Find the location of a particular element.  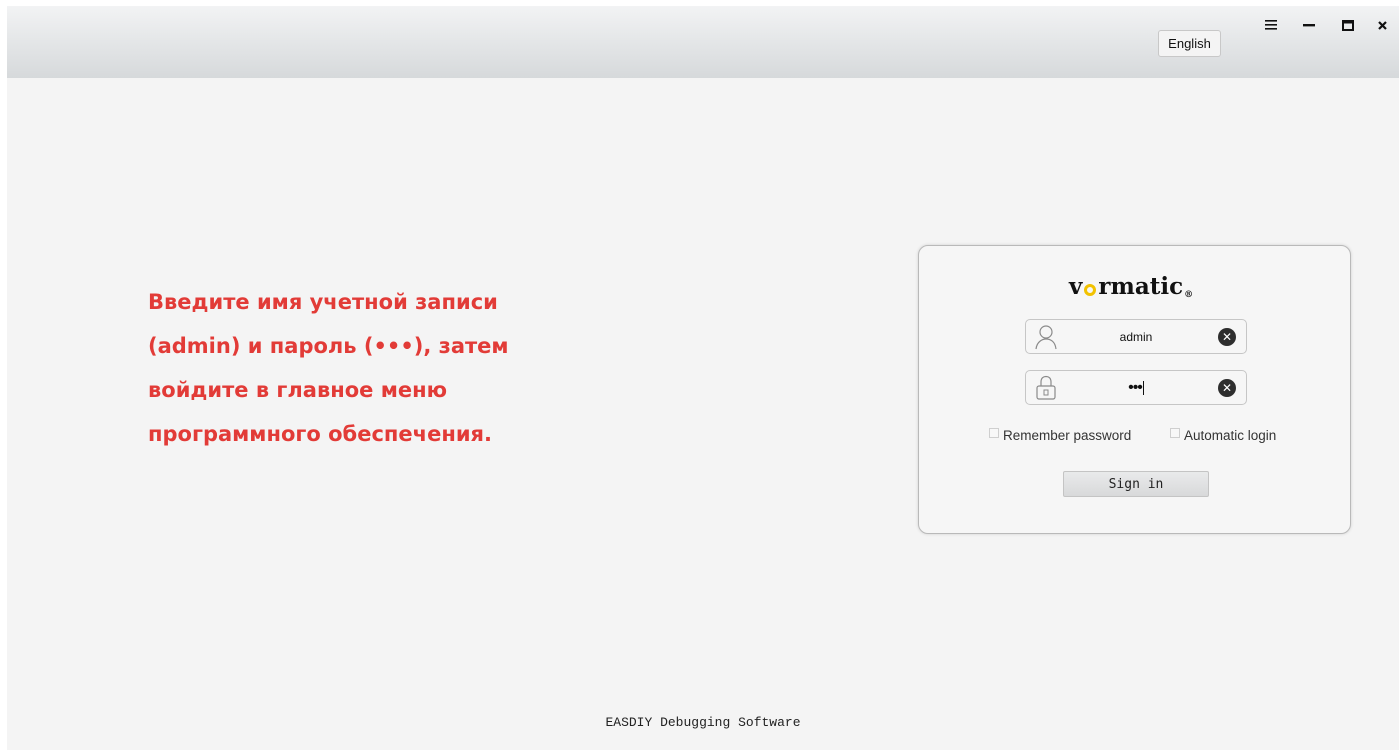

language-button: English is located at coordinates (1189, 43).